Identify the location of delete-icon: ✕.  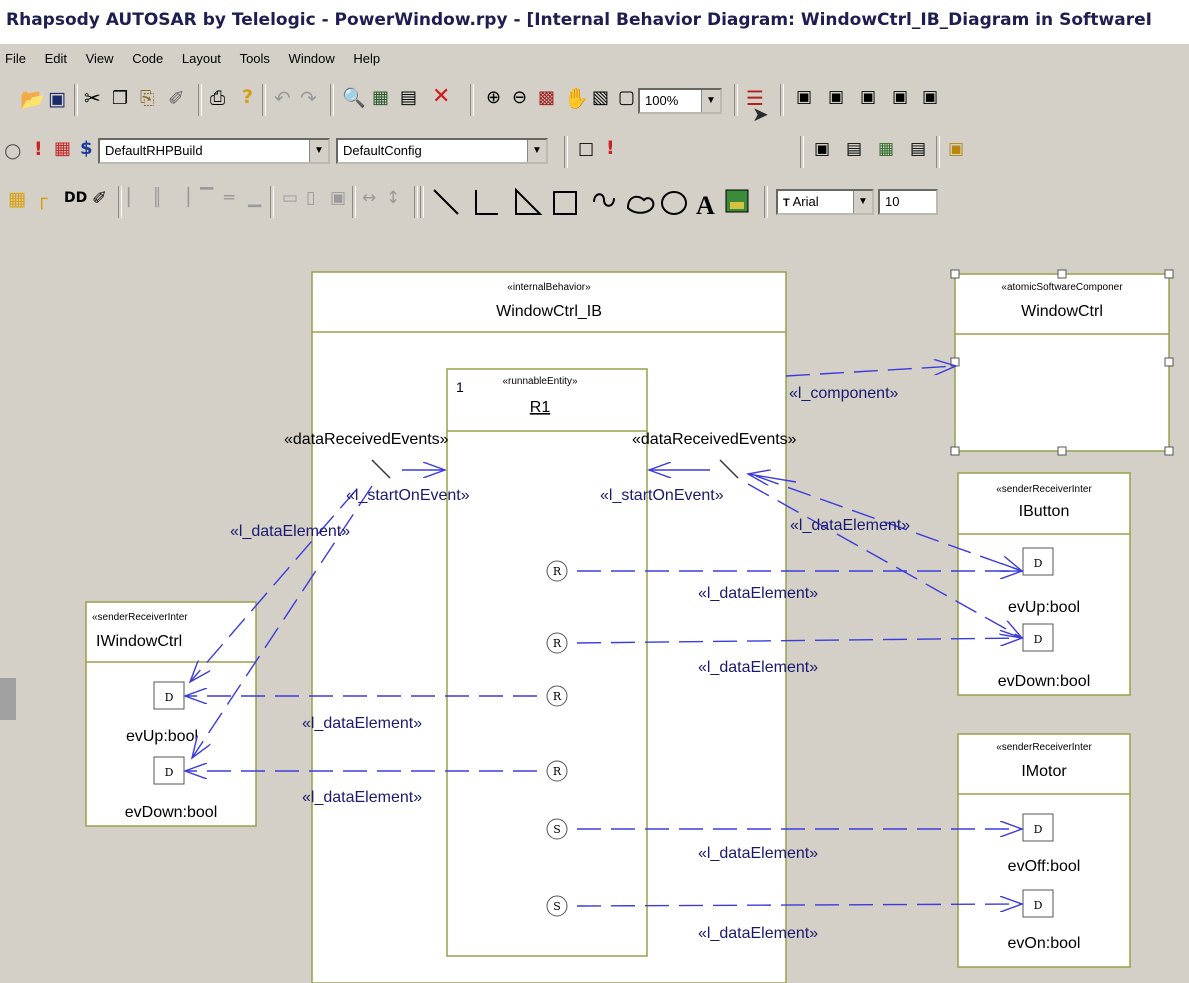
(441, 97).